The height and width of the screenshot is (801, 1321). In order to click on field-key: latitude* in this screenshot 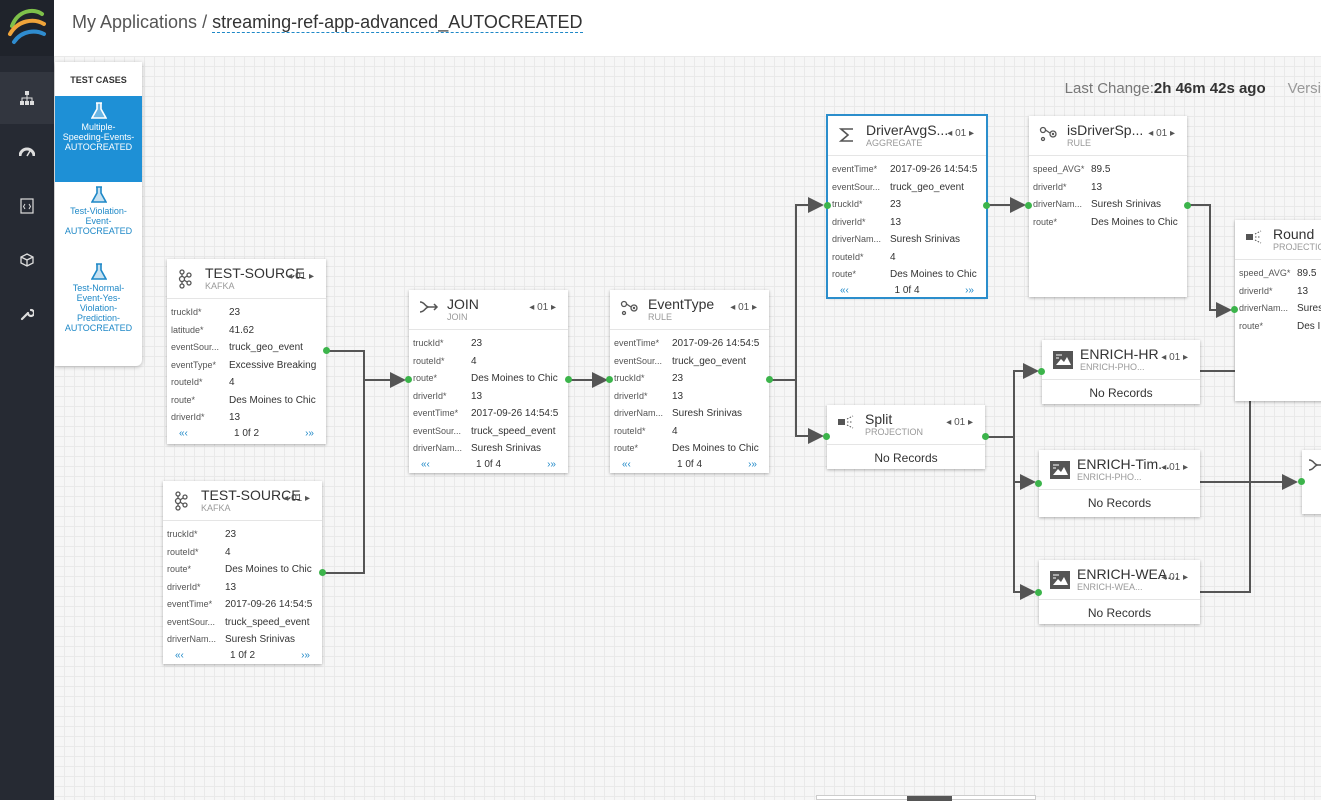, I will do `click(187, 329)`.